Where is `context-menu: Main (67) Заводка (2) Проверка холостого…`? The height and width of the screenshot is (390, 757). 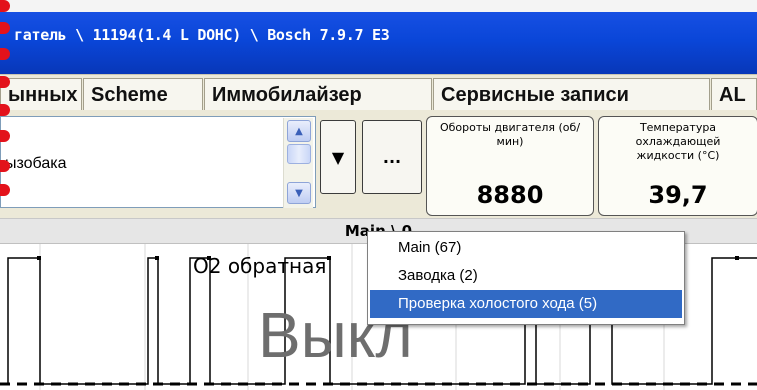 context-menu: Main (67) Заводка (2) Проверка холостого… is located at coordinates (526, 278).